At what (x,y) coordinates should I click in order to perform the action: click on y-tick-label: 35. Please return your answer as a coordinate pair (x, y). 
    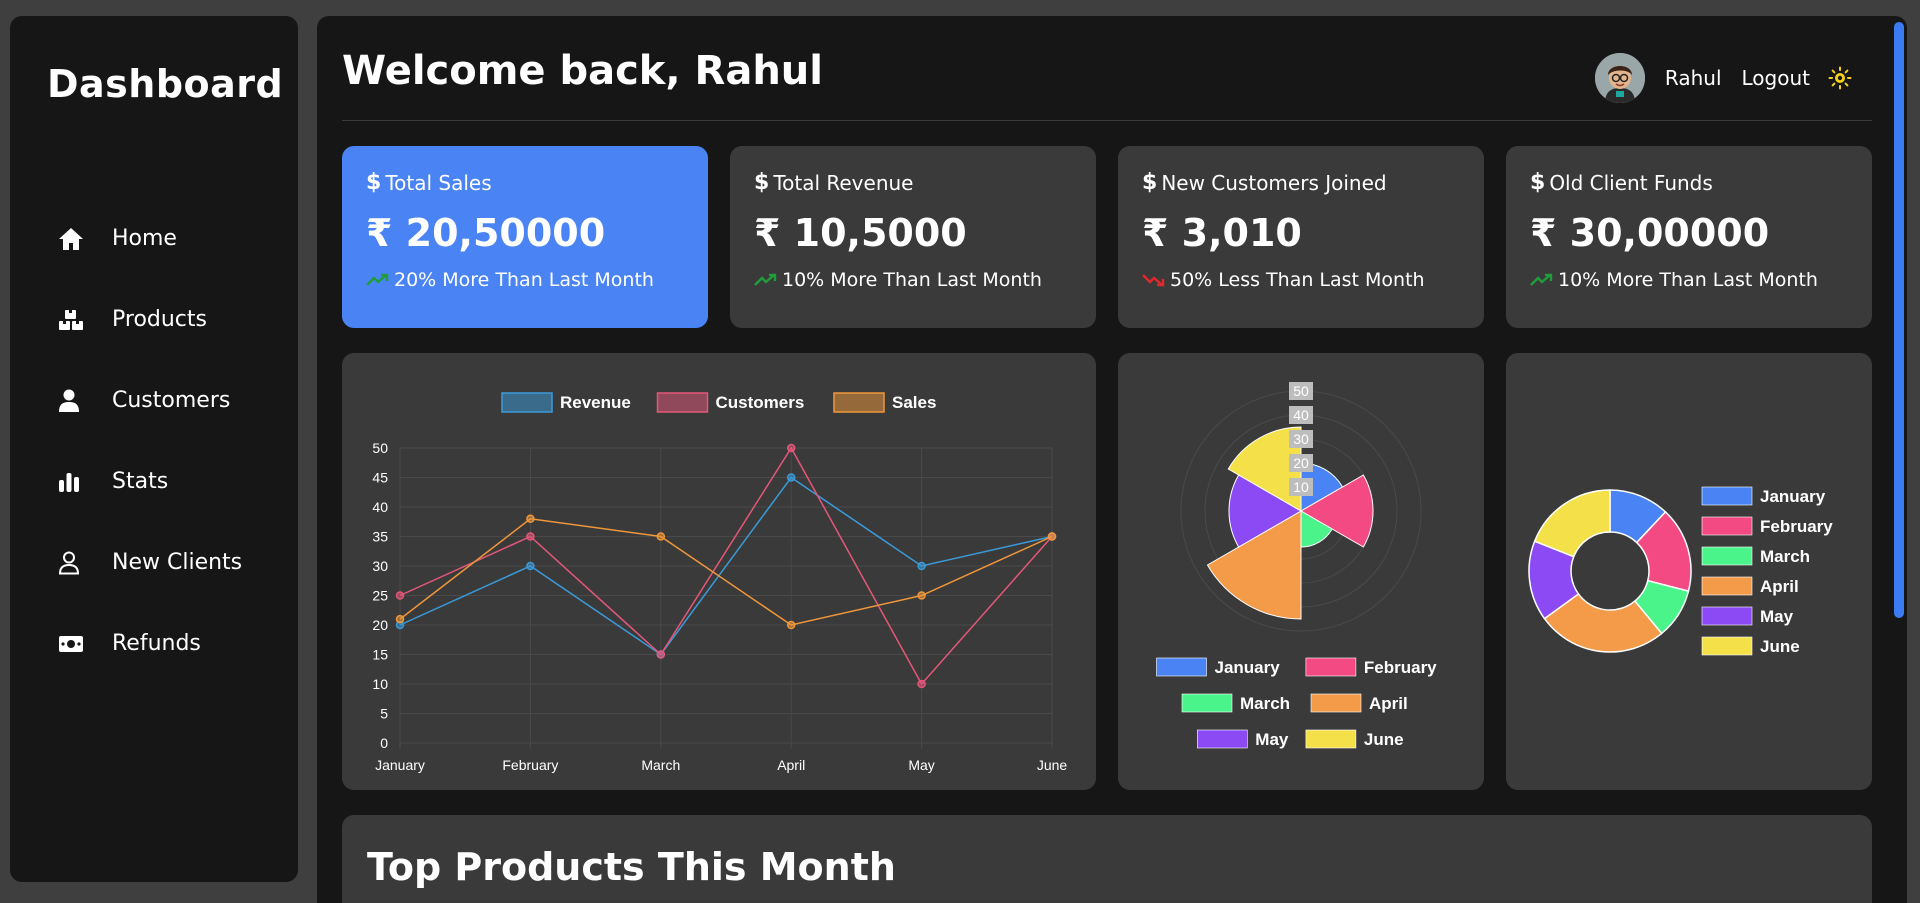
    Looking at the image, I should click on (380, 537).